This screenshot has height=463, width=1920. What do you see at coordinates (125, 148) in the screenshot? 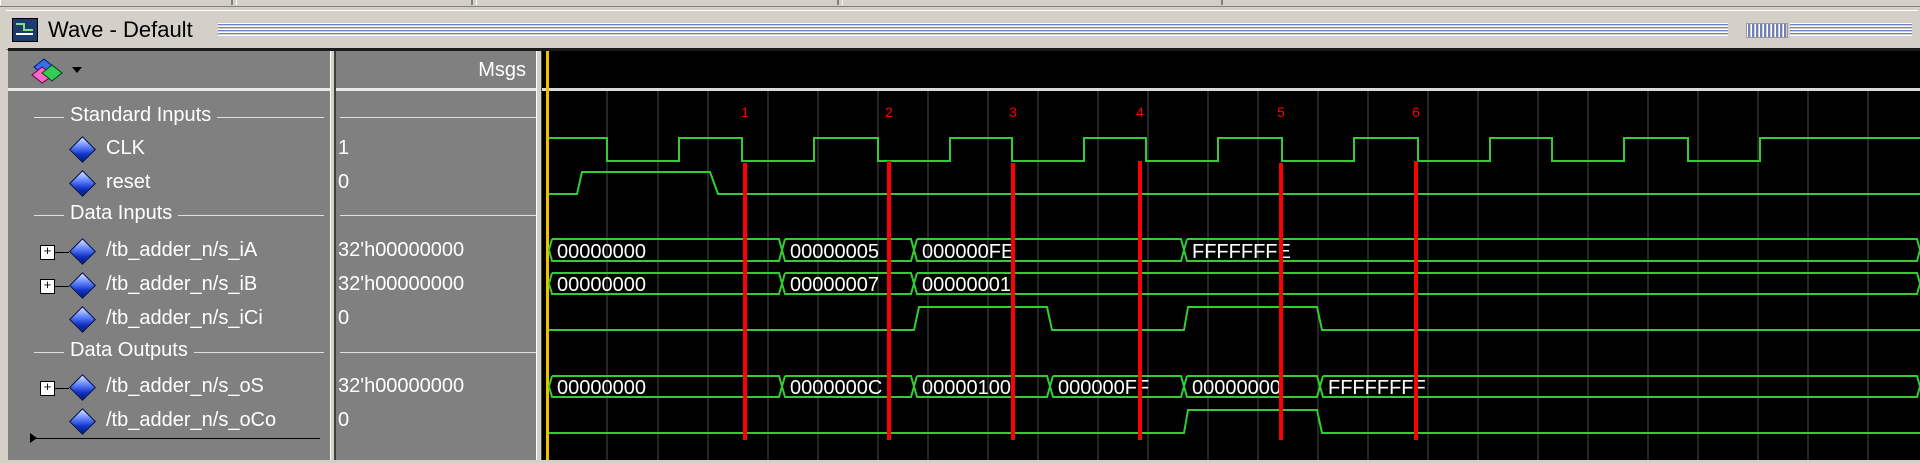
I see `signal-name-clk: CLK` at bounding box center [125, 148].